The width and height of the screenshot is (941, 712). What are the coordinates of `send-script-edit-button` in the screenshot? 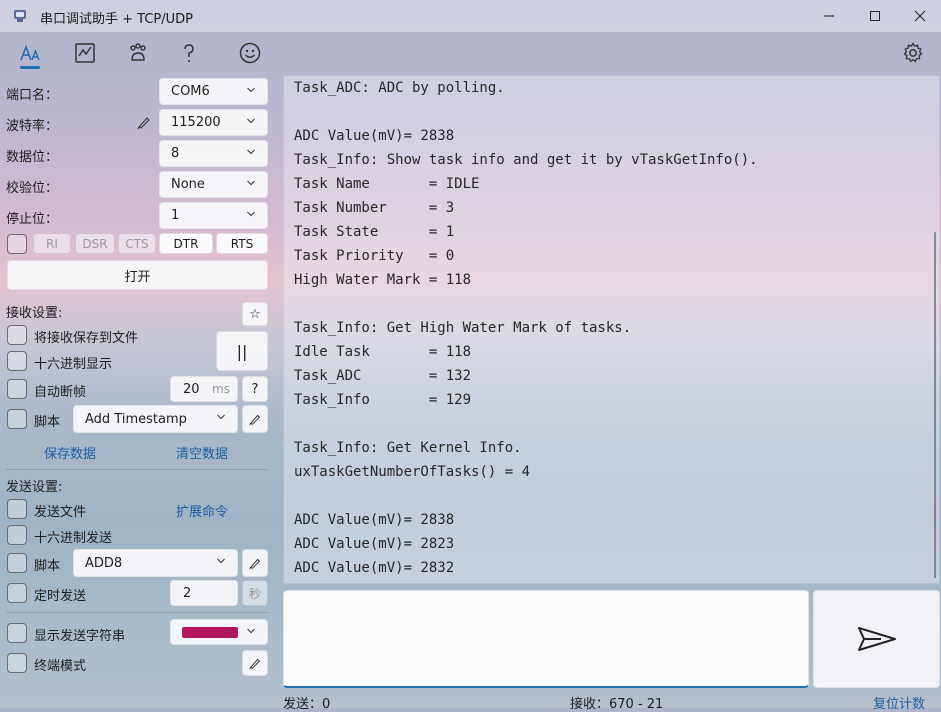 It's located at (255, 563).